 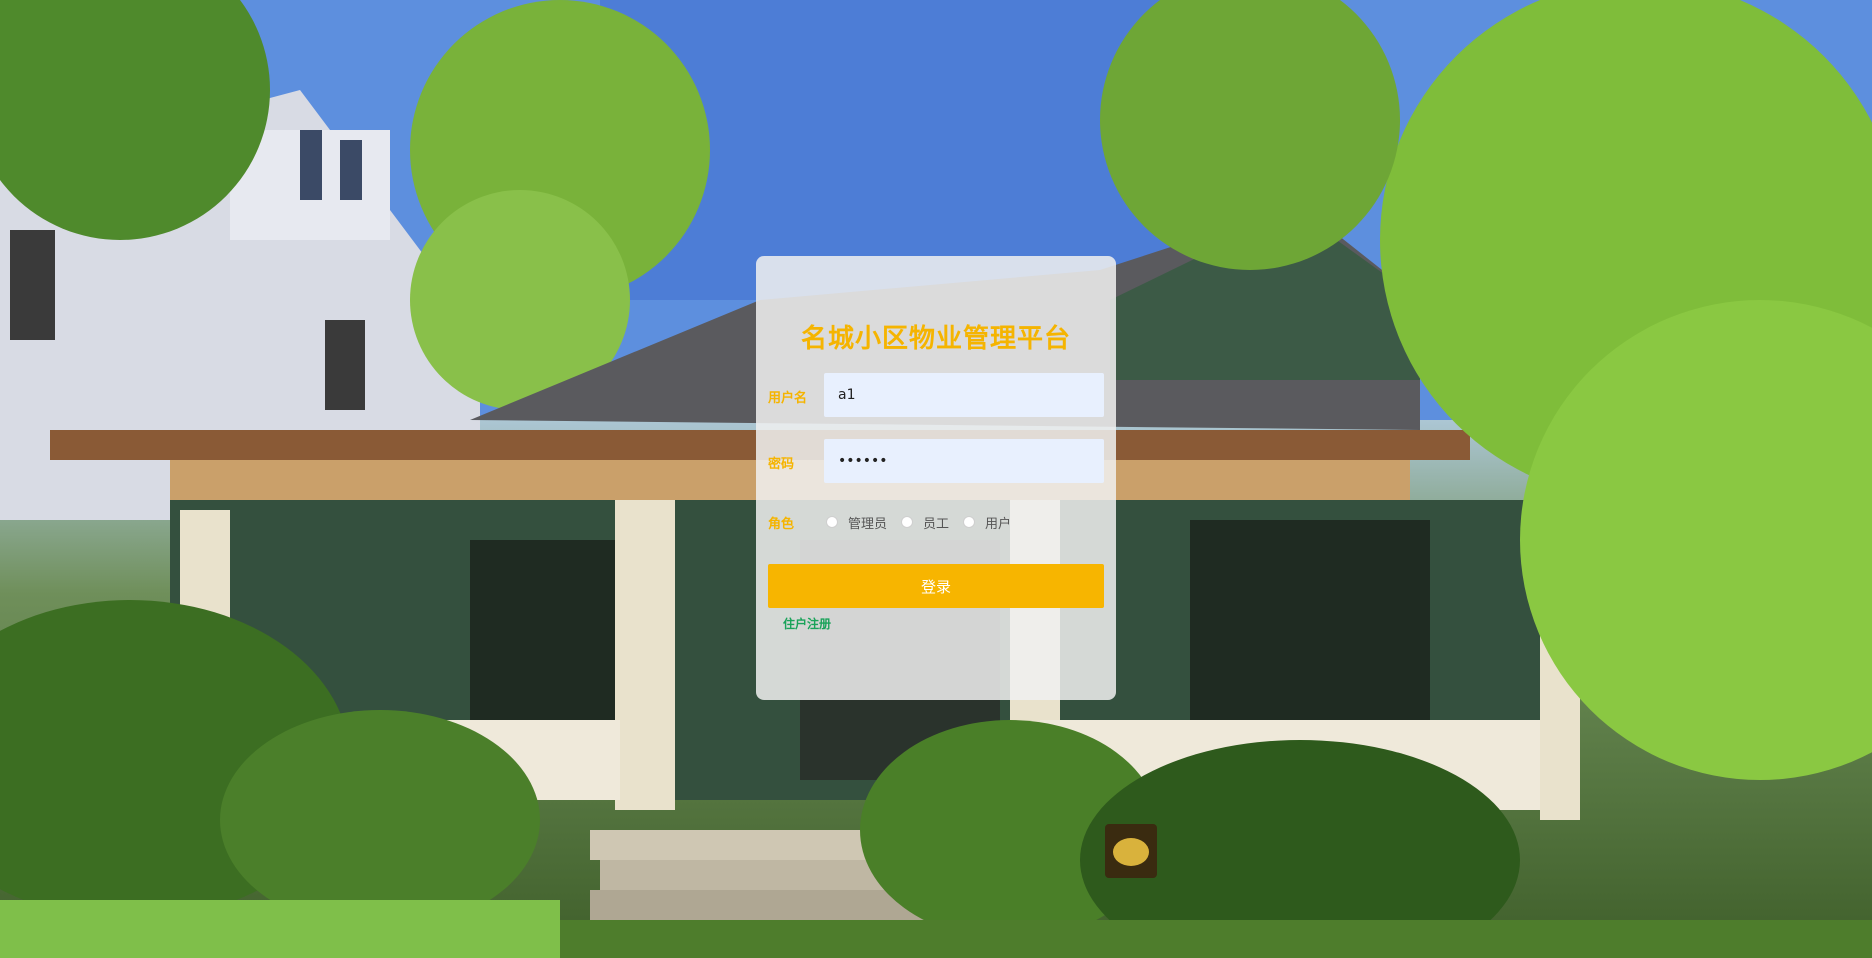 I want to click on role-selector: 角色 管理员 员工 用户, so click(x=896, y=522).